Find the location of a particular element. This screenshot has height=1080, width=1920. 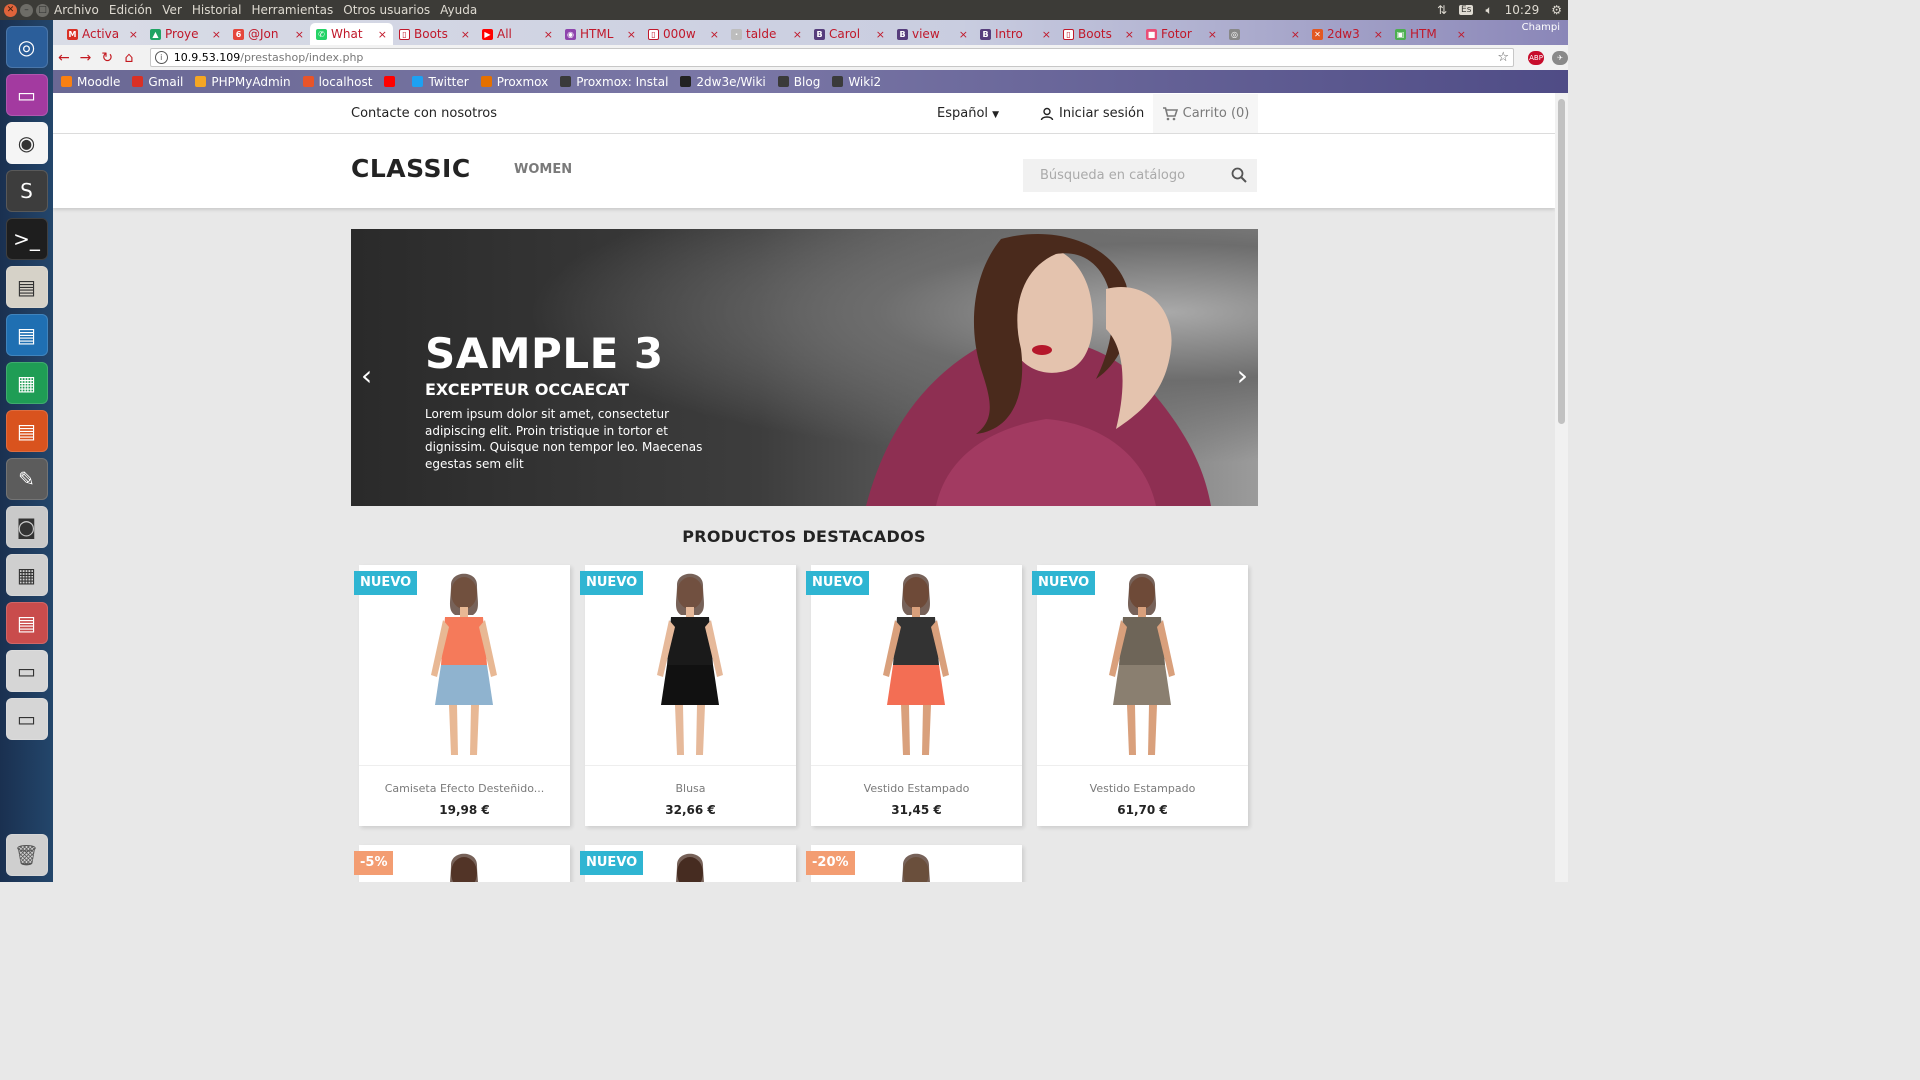

trash-icon: 🗑︎ is located at coordinates (26, 855).